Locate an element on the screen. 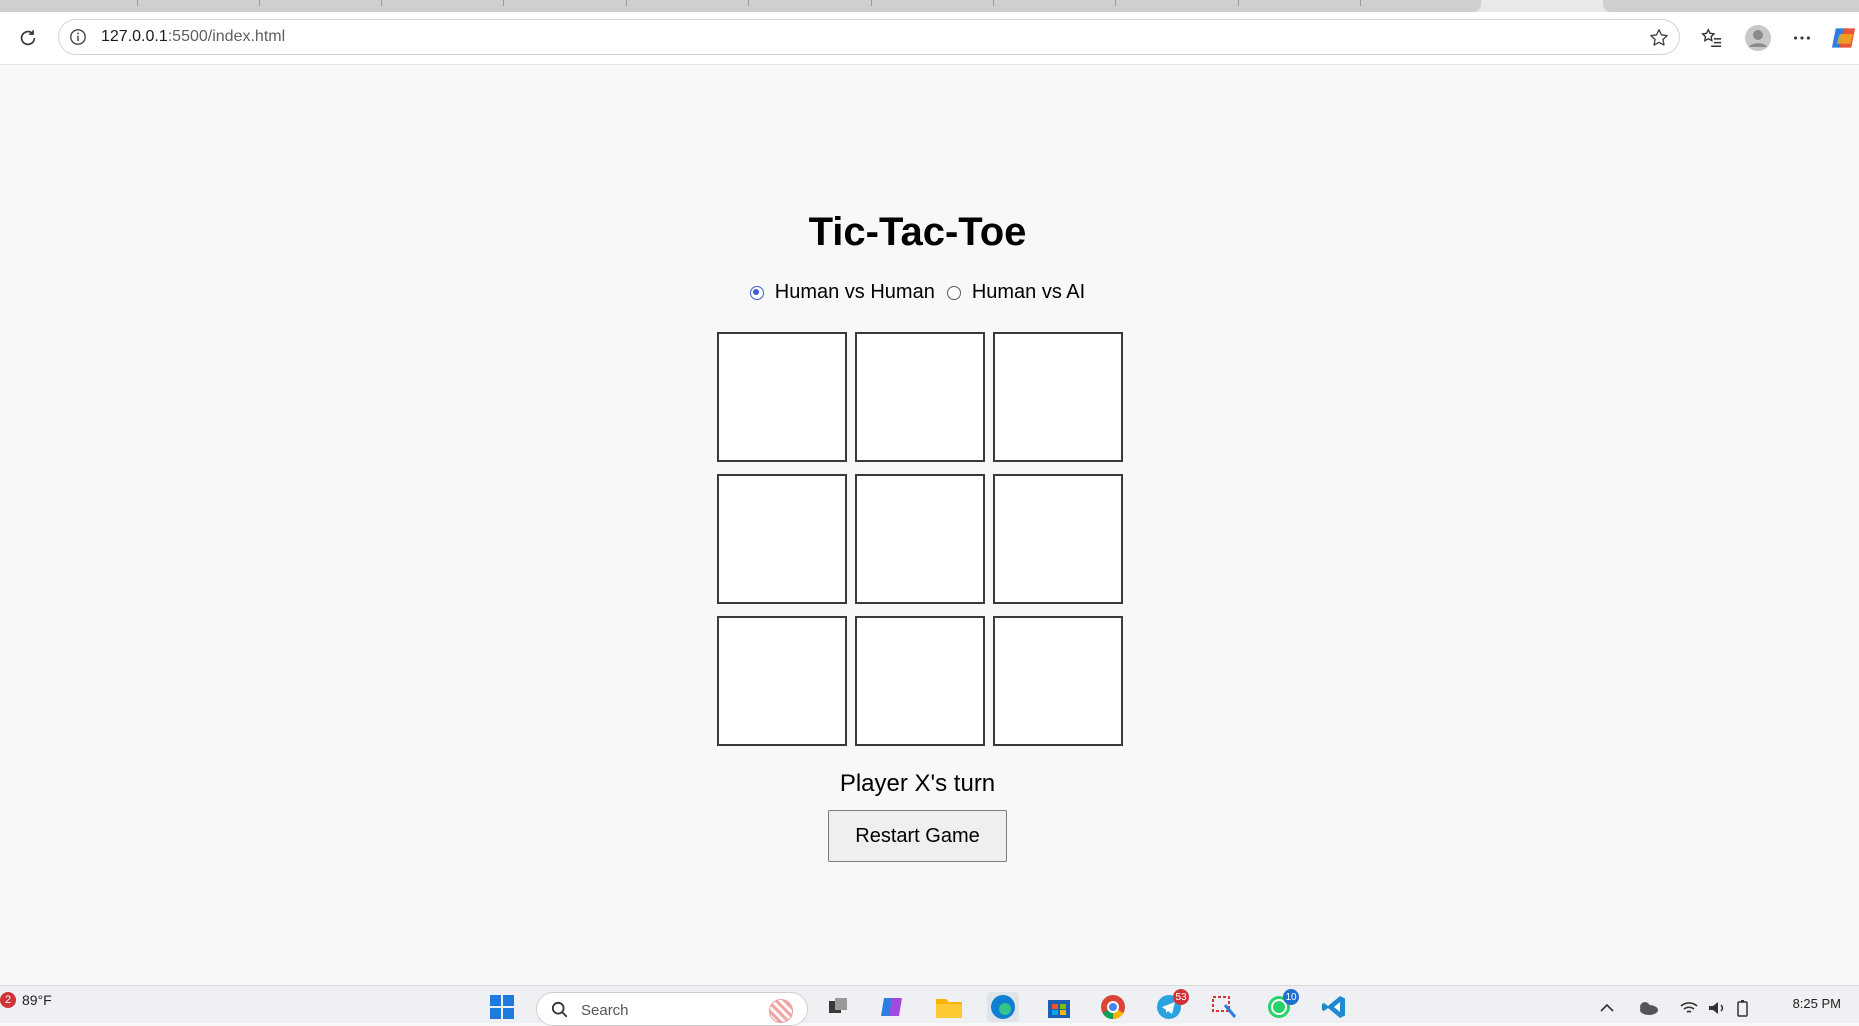 The height and width of the screenshot is (1026, 1859). taskbar-search: Search is located at coordinates (672, 1009).